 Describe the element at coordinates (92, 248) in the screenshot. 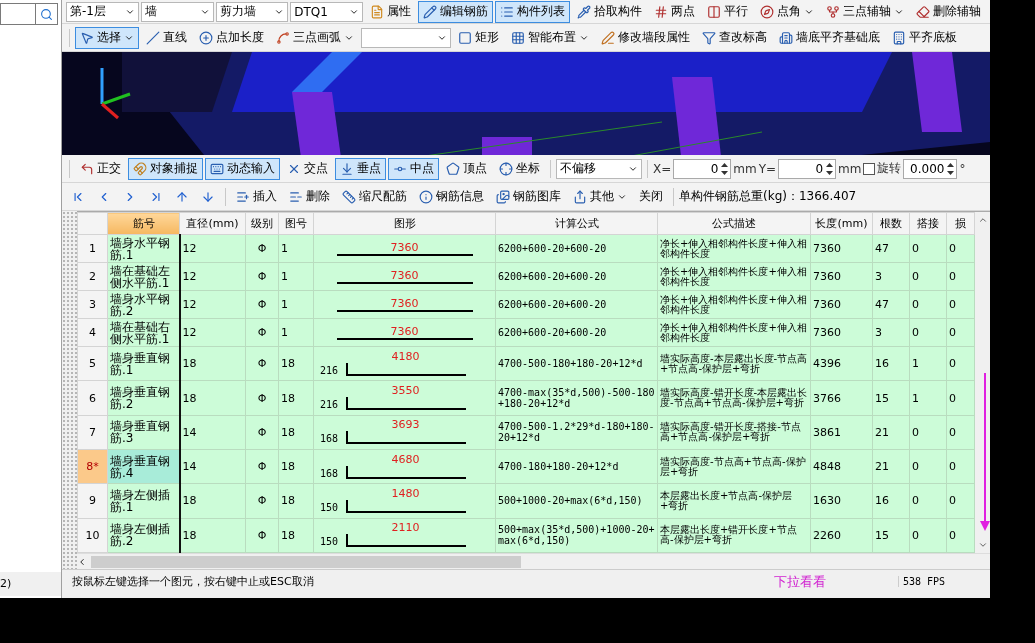

I see `row-number: 1` at that location.